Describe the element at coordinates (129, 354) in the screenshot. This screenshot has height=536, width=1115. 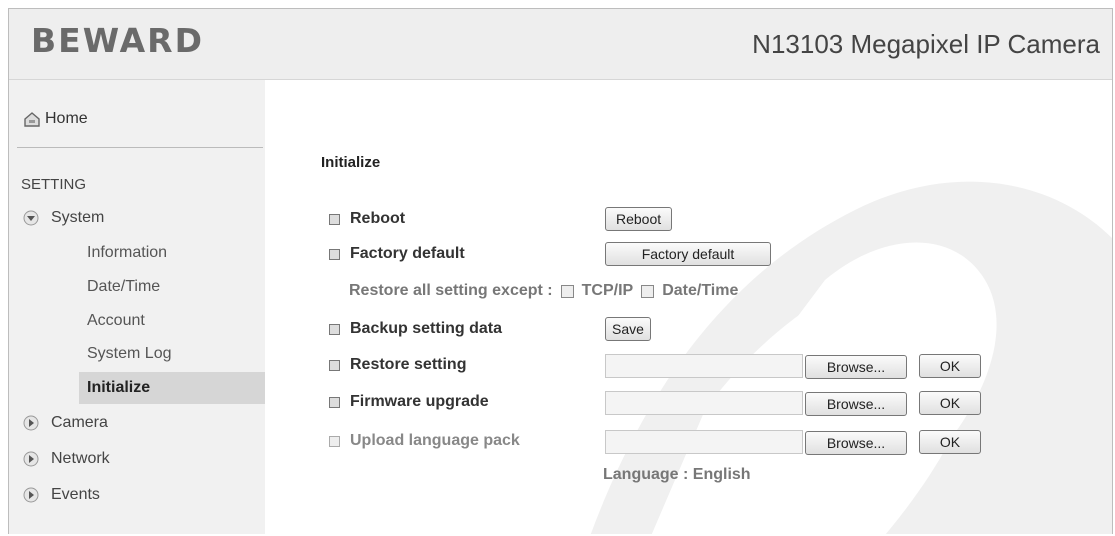
I see `sidebar-item-system-log: System Log` at that location.